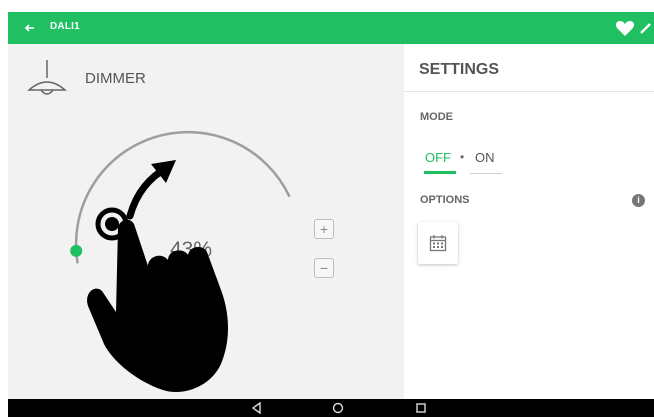  Describe the element at coordinates (440, 172) in the screenshot. I see `selected-mode-underline` at that location.